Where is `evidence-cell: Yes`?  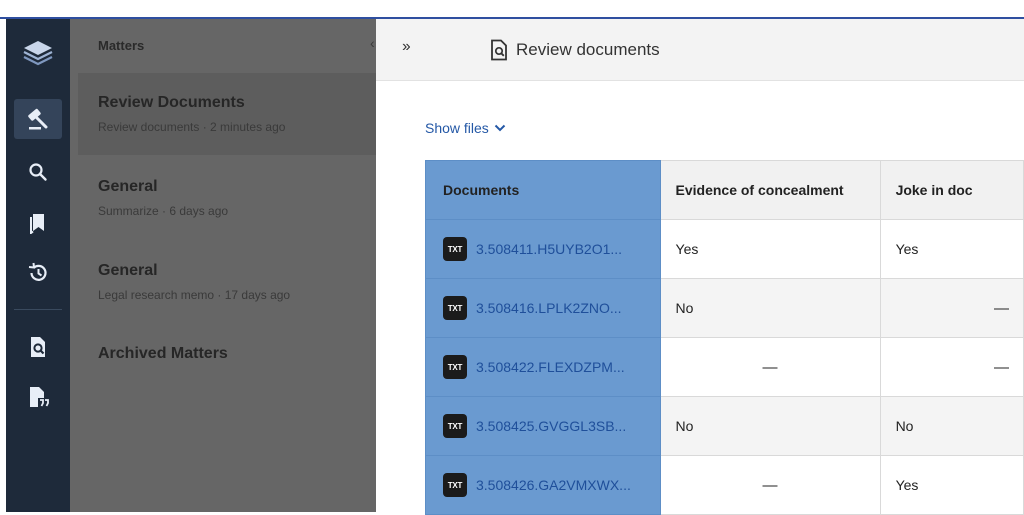 evidence-cell: Yes is located at coordinates (770, 249).